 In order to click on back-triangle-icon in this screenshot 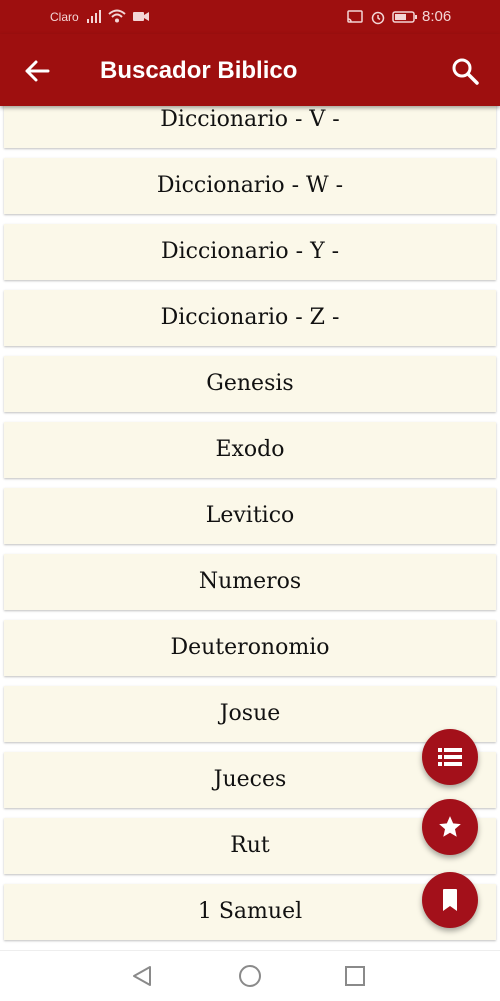, I will do `click(143, 976)`.